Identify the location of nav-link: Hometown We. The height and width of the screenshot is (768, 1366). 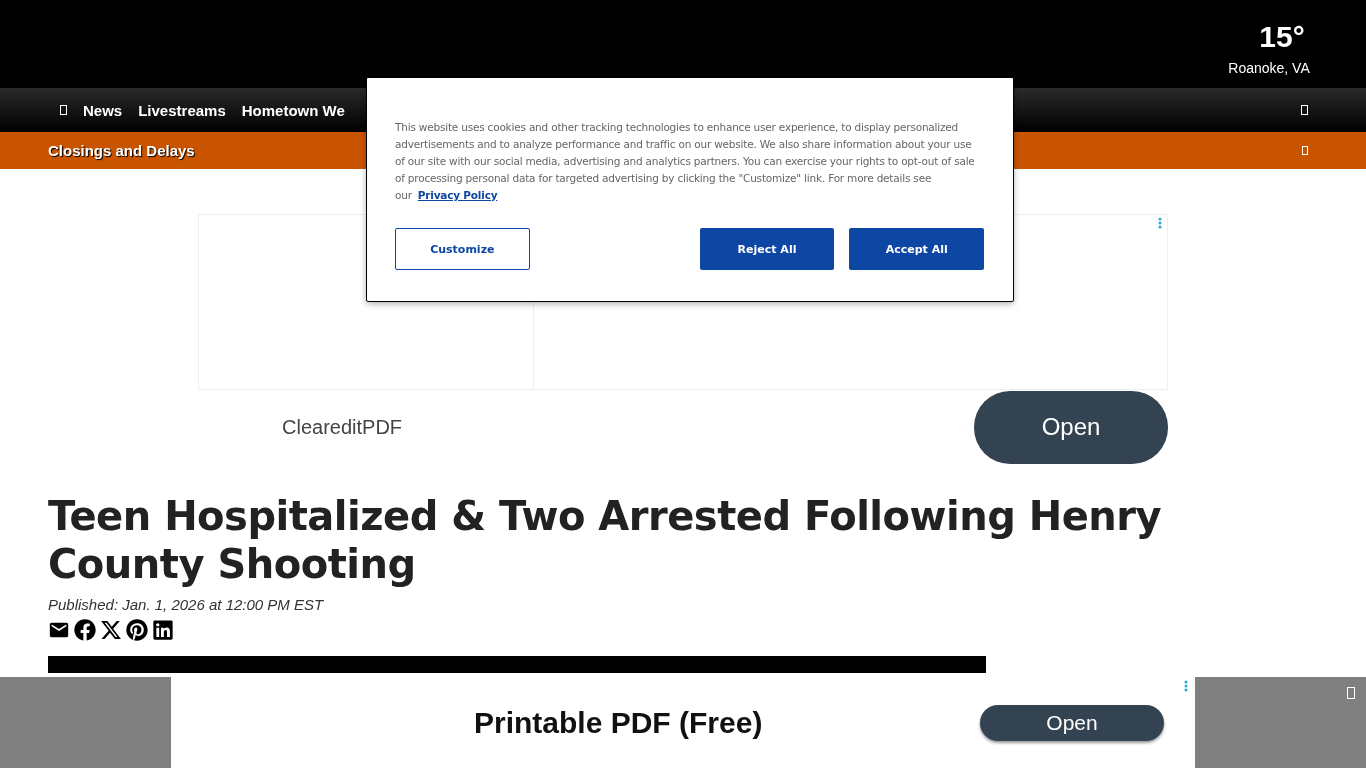
(293, 110).